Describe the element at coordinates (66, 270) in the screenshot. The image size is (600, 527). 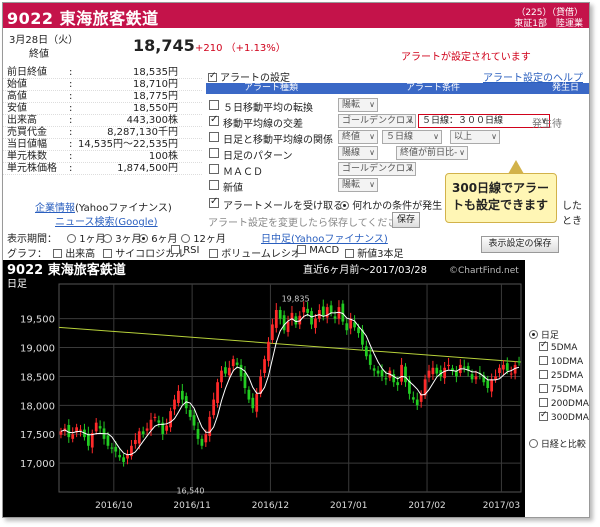
I see `chart-title: 9022 東海旅客鉄道` at that location.